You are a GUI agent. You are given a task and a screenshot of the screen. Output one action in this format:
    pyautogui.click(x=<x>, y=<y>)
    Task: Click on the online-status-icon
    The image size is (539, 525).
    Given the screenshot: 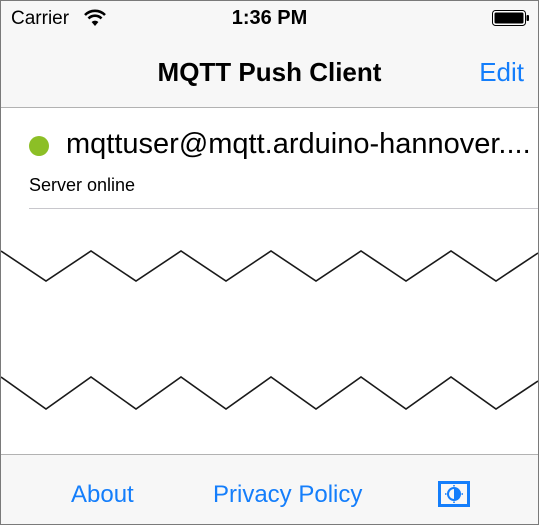 What is the action you would take?
    pyautogui.click(x=39, y=146)
    